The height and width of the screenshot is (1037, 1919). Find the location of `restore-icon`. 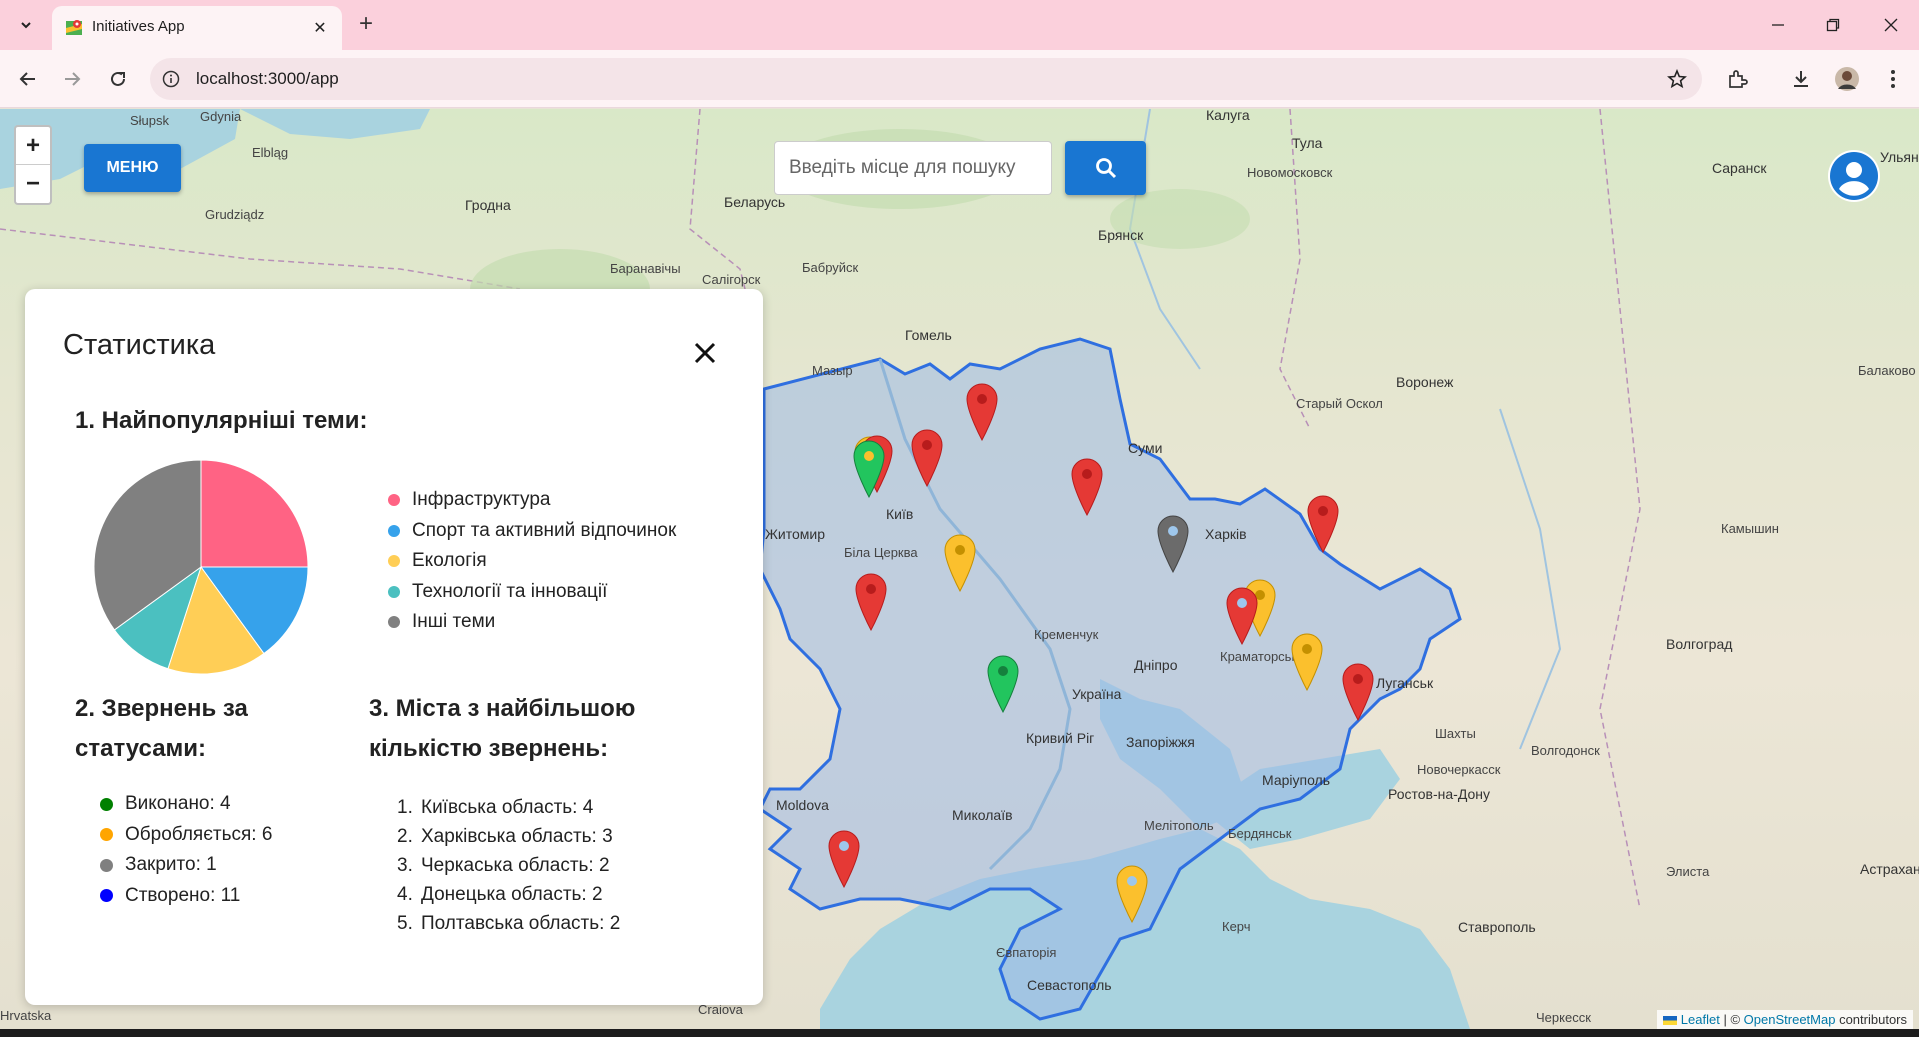

restore-icon is located at coordinates (1833, 25).